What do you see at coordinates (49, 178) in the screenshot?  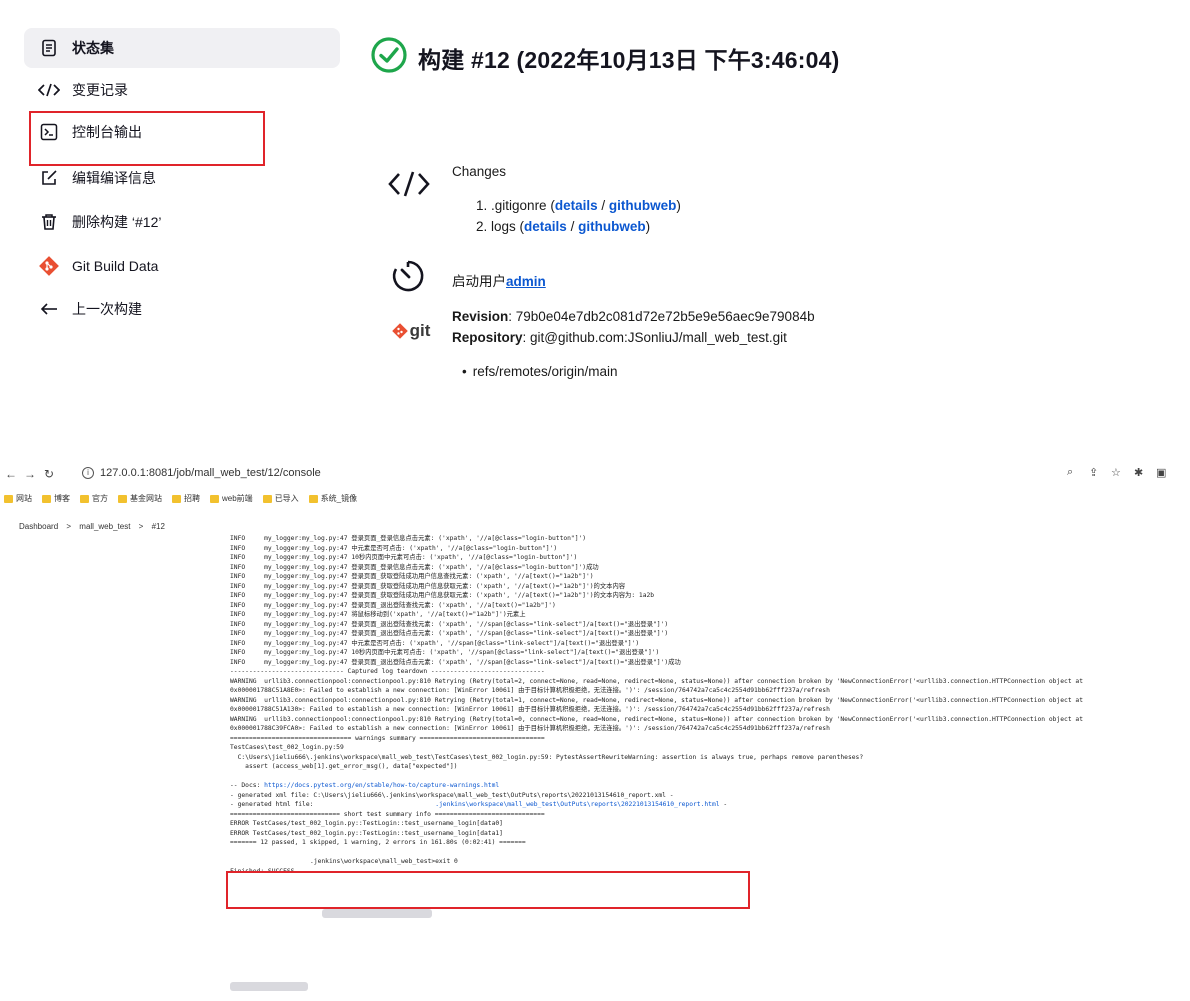 I see `edit-icon` at bounding box center [49, 178].